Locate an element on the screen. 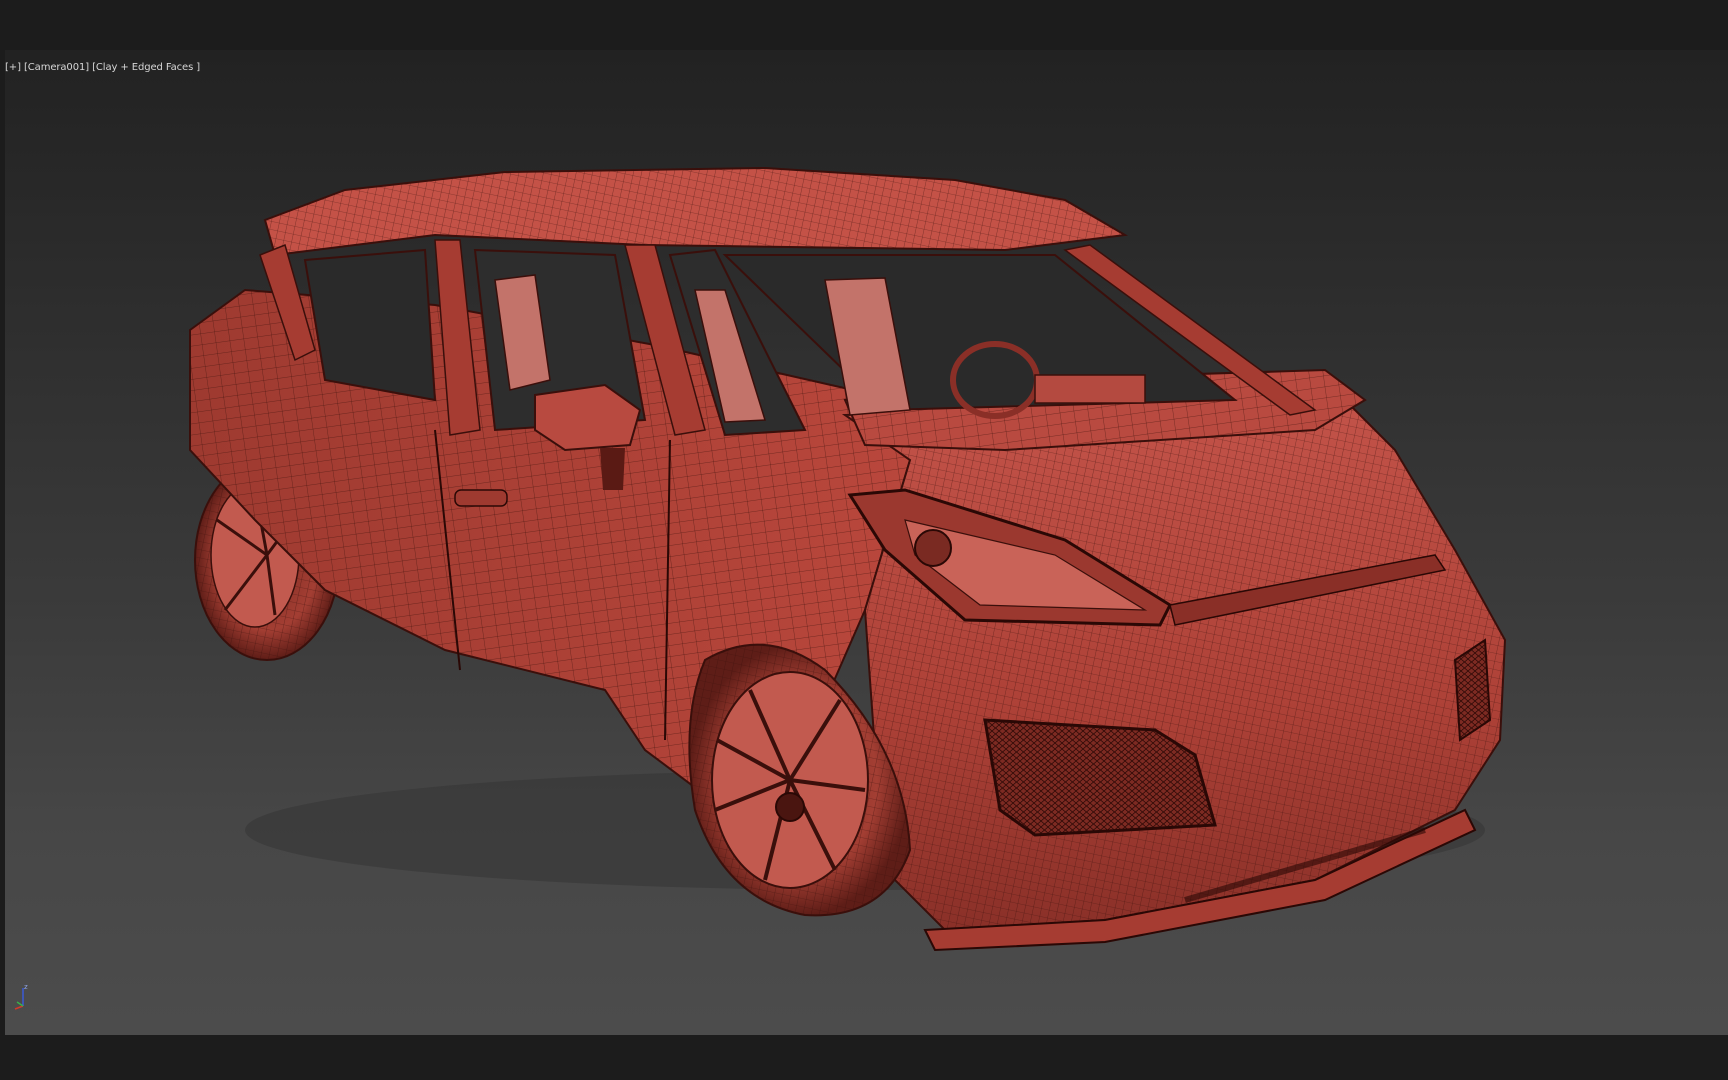 The width and height of the screenshot is (1728, 1080). axis-z-label: z is located at coordinates (26, 987).